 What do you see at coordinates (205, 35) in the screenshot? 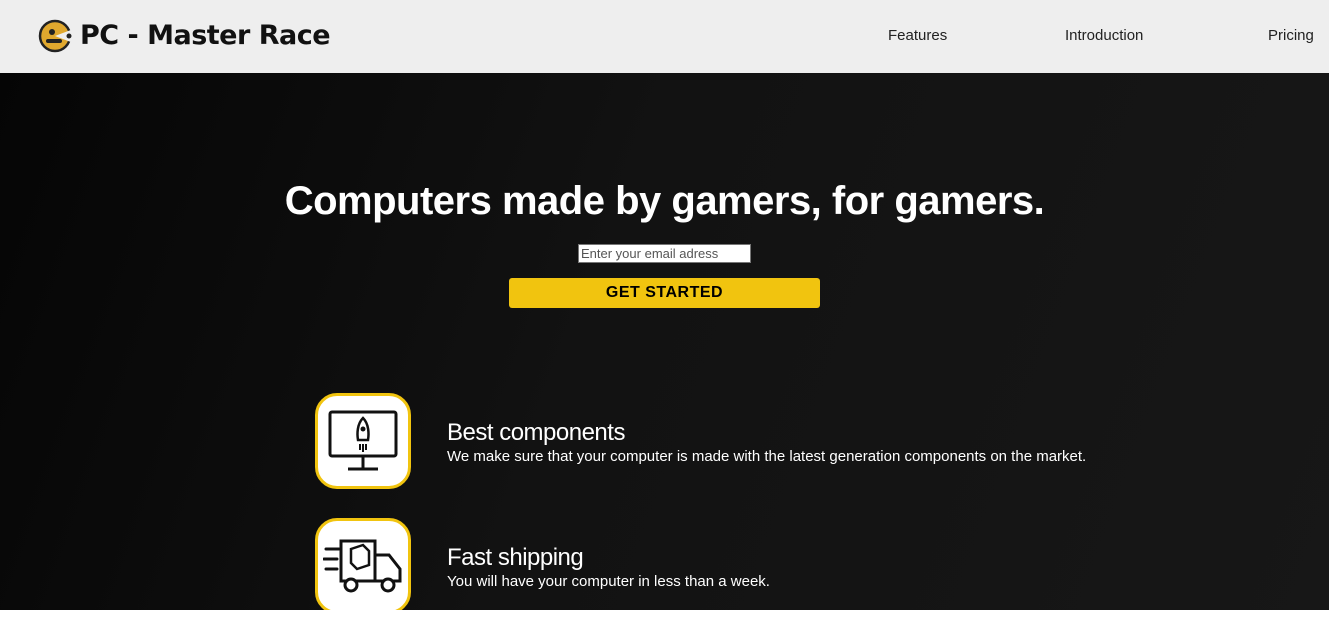
I see `brand-name: PC - Master Race` at bounding box center [205, 35].